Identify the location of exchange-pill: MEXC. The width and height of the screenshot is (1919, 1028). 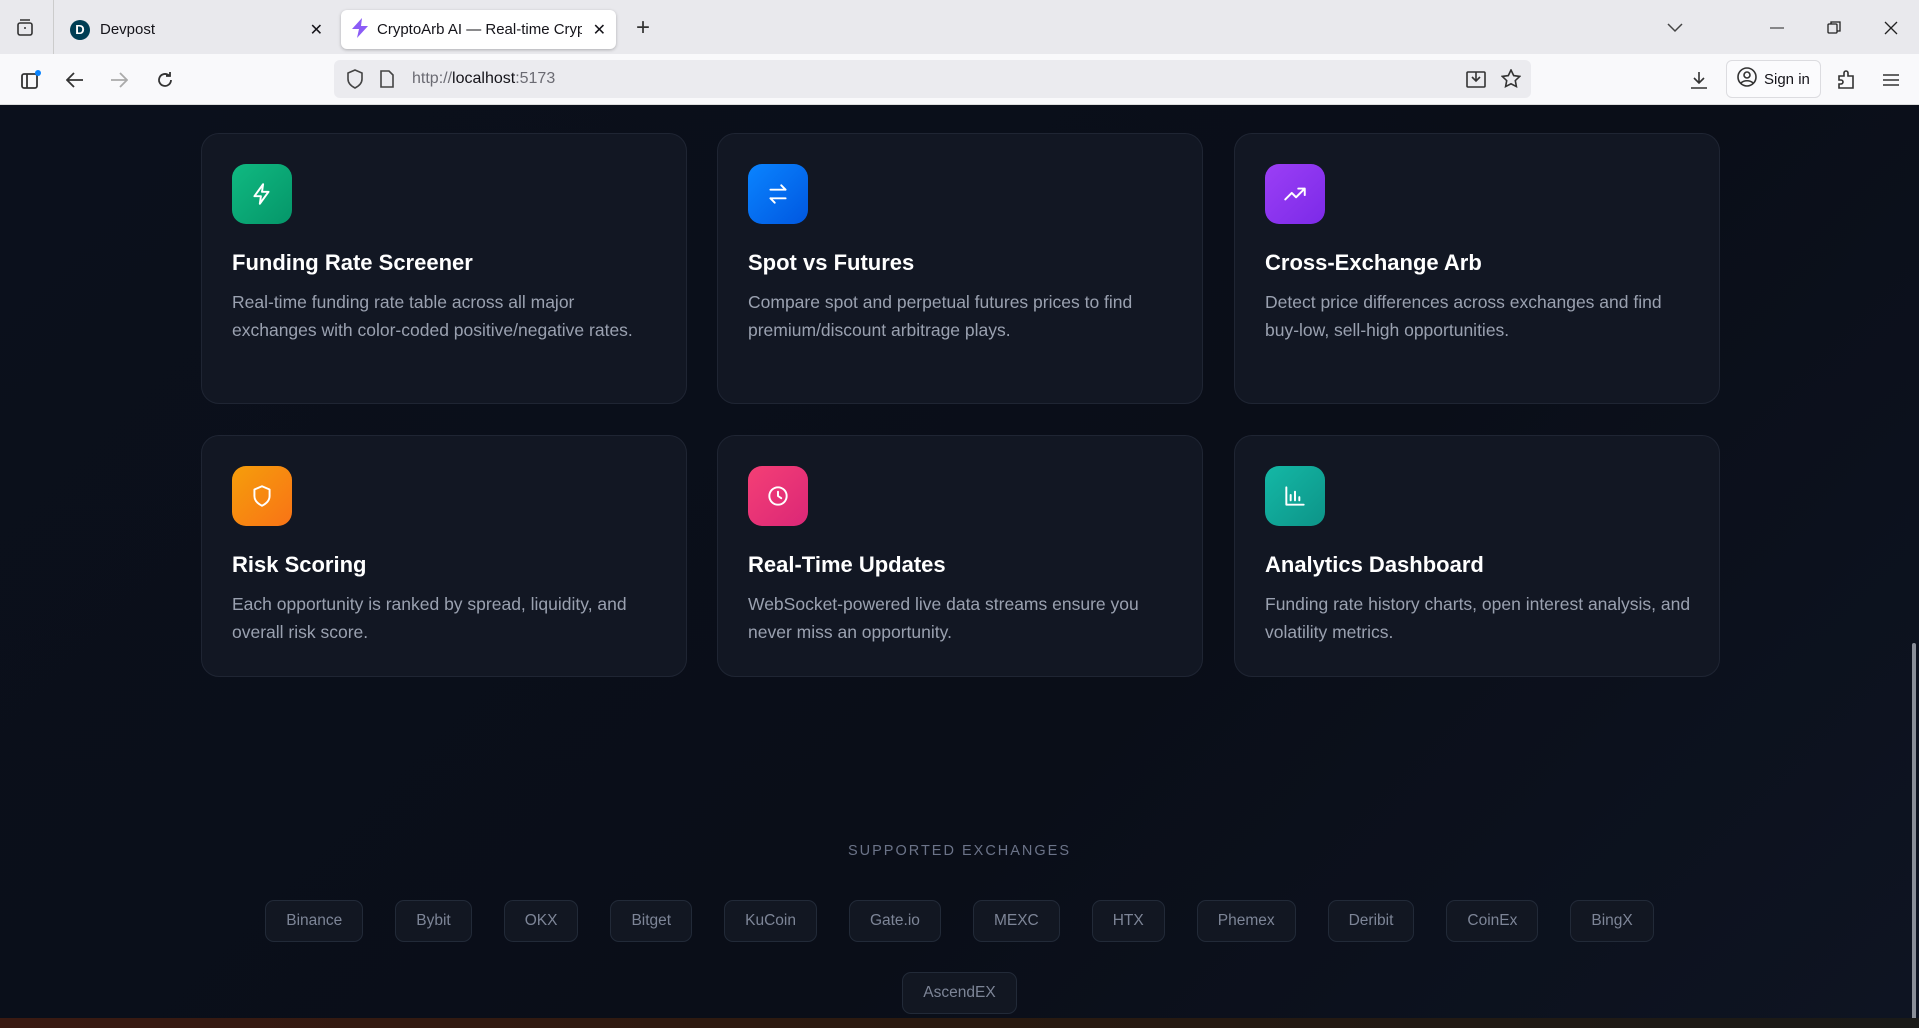
(1016, 921).